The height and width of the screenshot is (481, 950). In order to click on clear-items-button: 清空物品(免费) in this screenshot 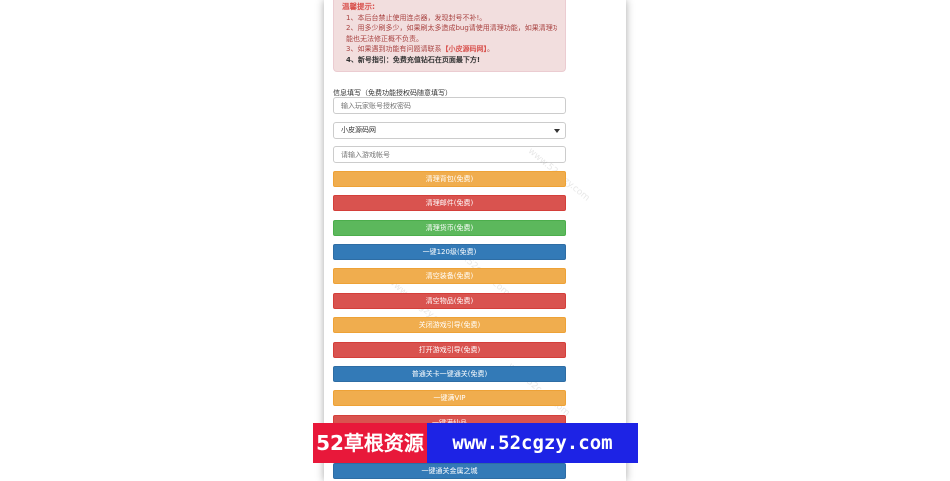, I will do `click(449, 301)`.